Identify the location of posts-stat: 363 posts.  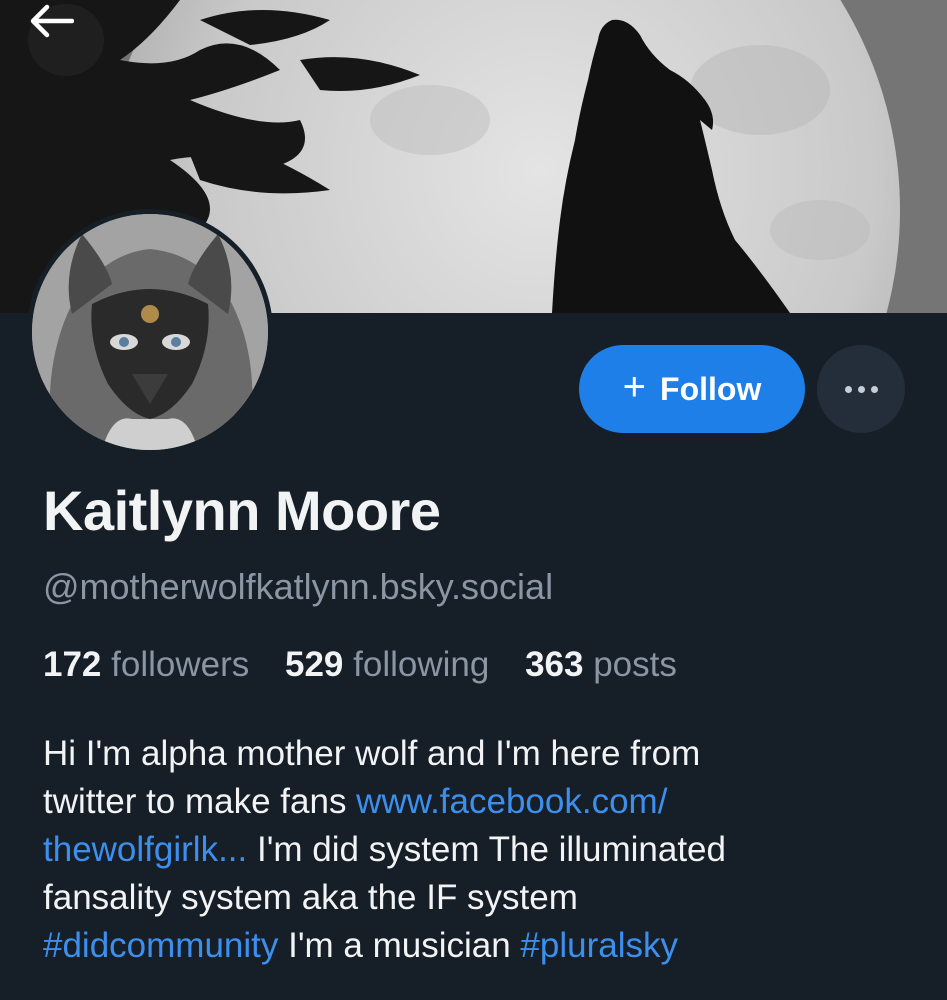
(601, 664).